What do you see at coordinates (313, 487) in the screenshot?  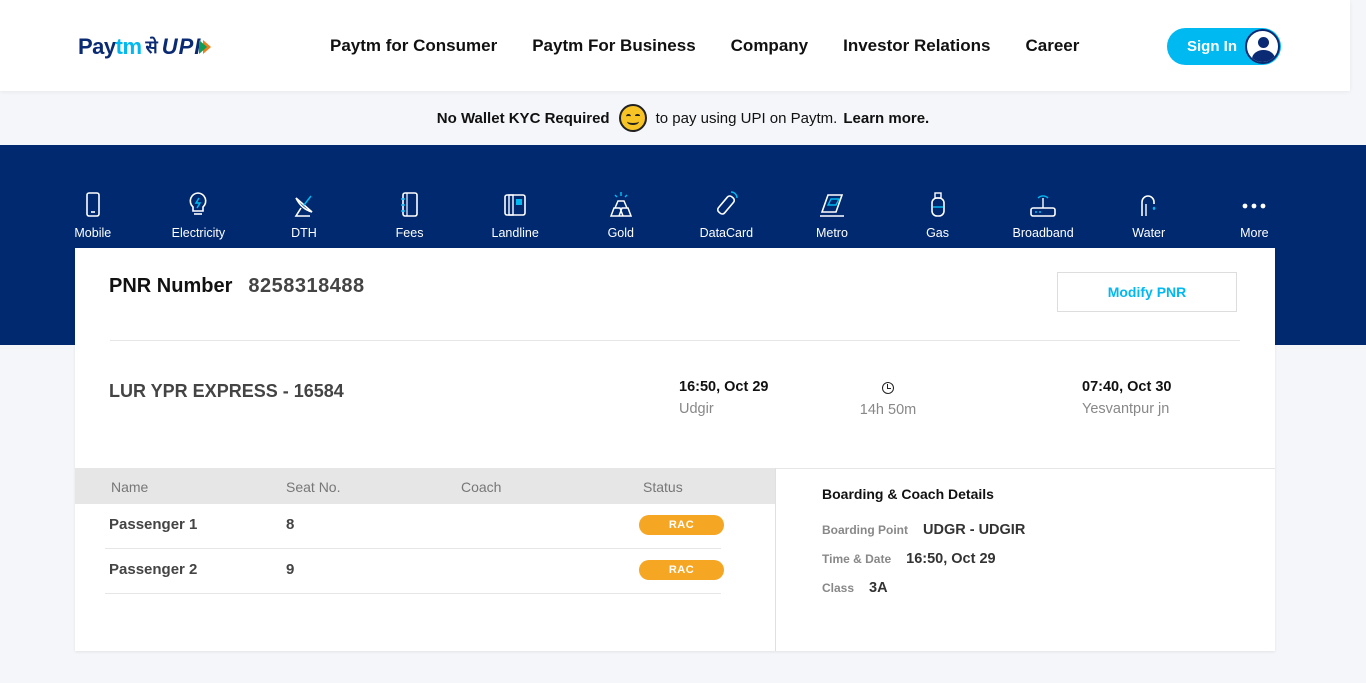 I see `col-seat: Seat No.` at bounding box center [313, 487].